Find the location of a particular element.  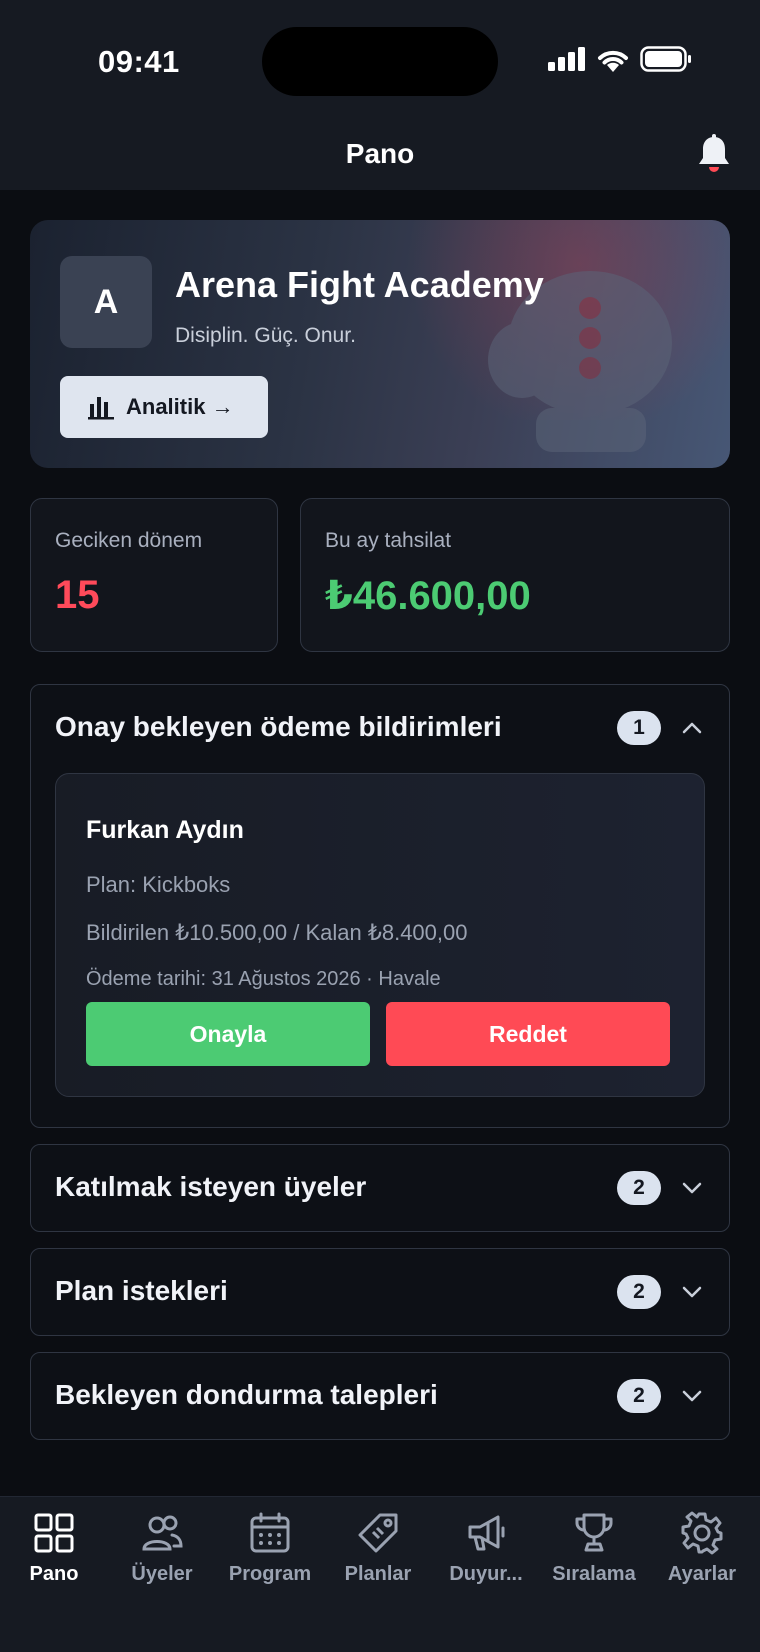

bell-icon is located at coordinates (714, 154).